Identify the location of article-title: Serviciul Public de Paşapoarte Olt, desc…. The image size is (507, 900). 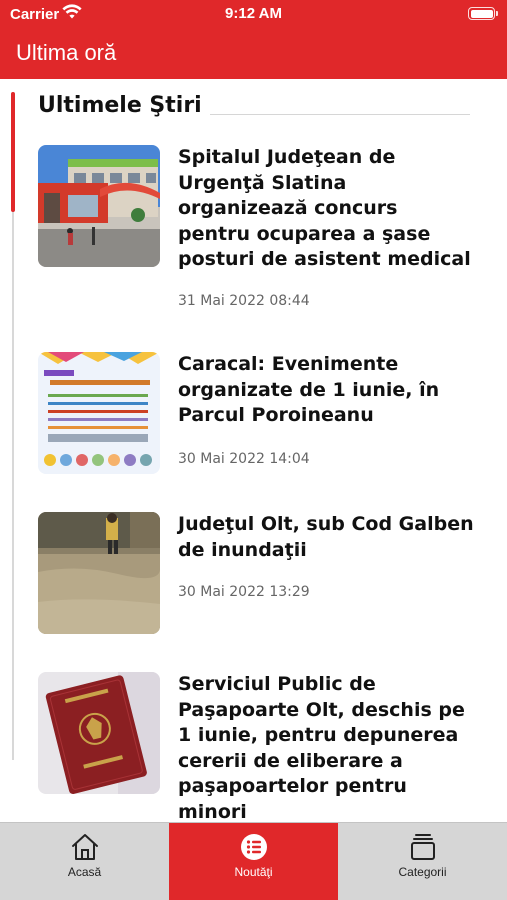
(327, 748).